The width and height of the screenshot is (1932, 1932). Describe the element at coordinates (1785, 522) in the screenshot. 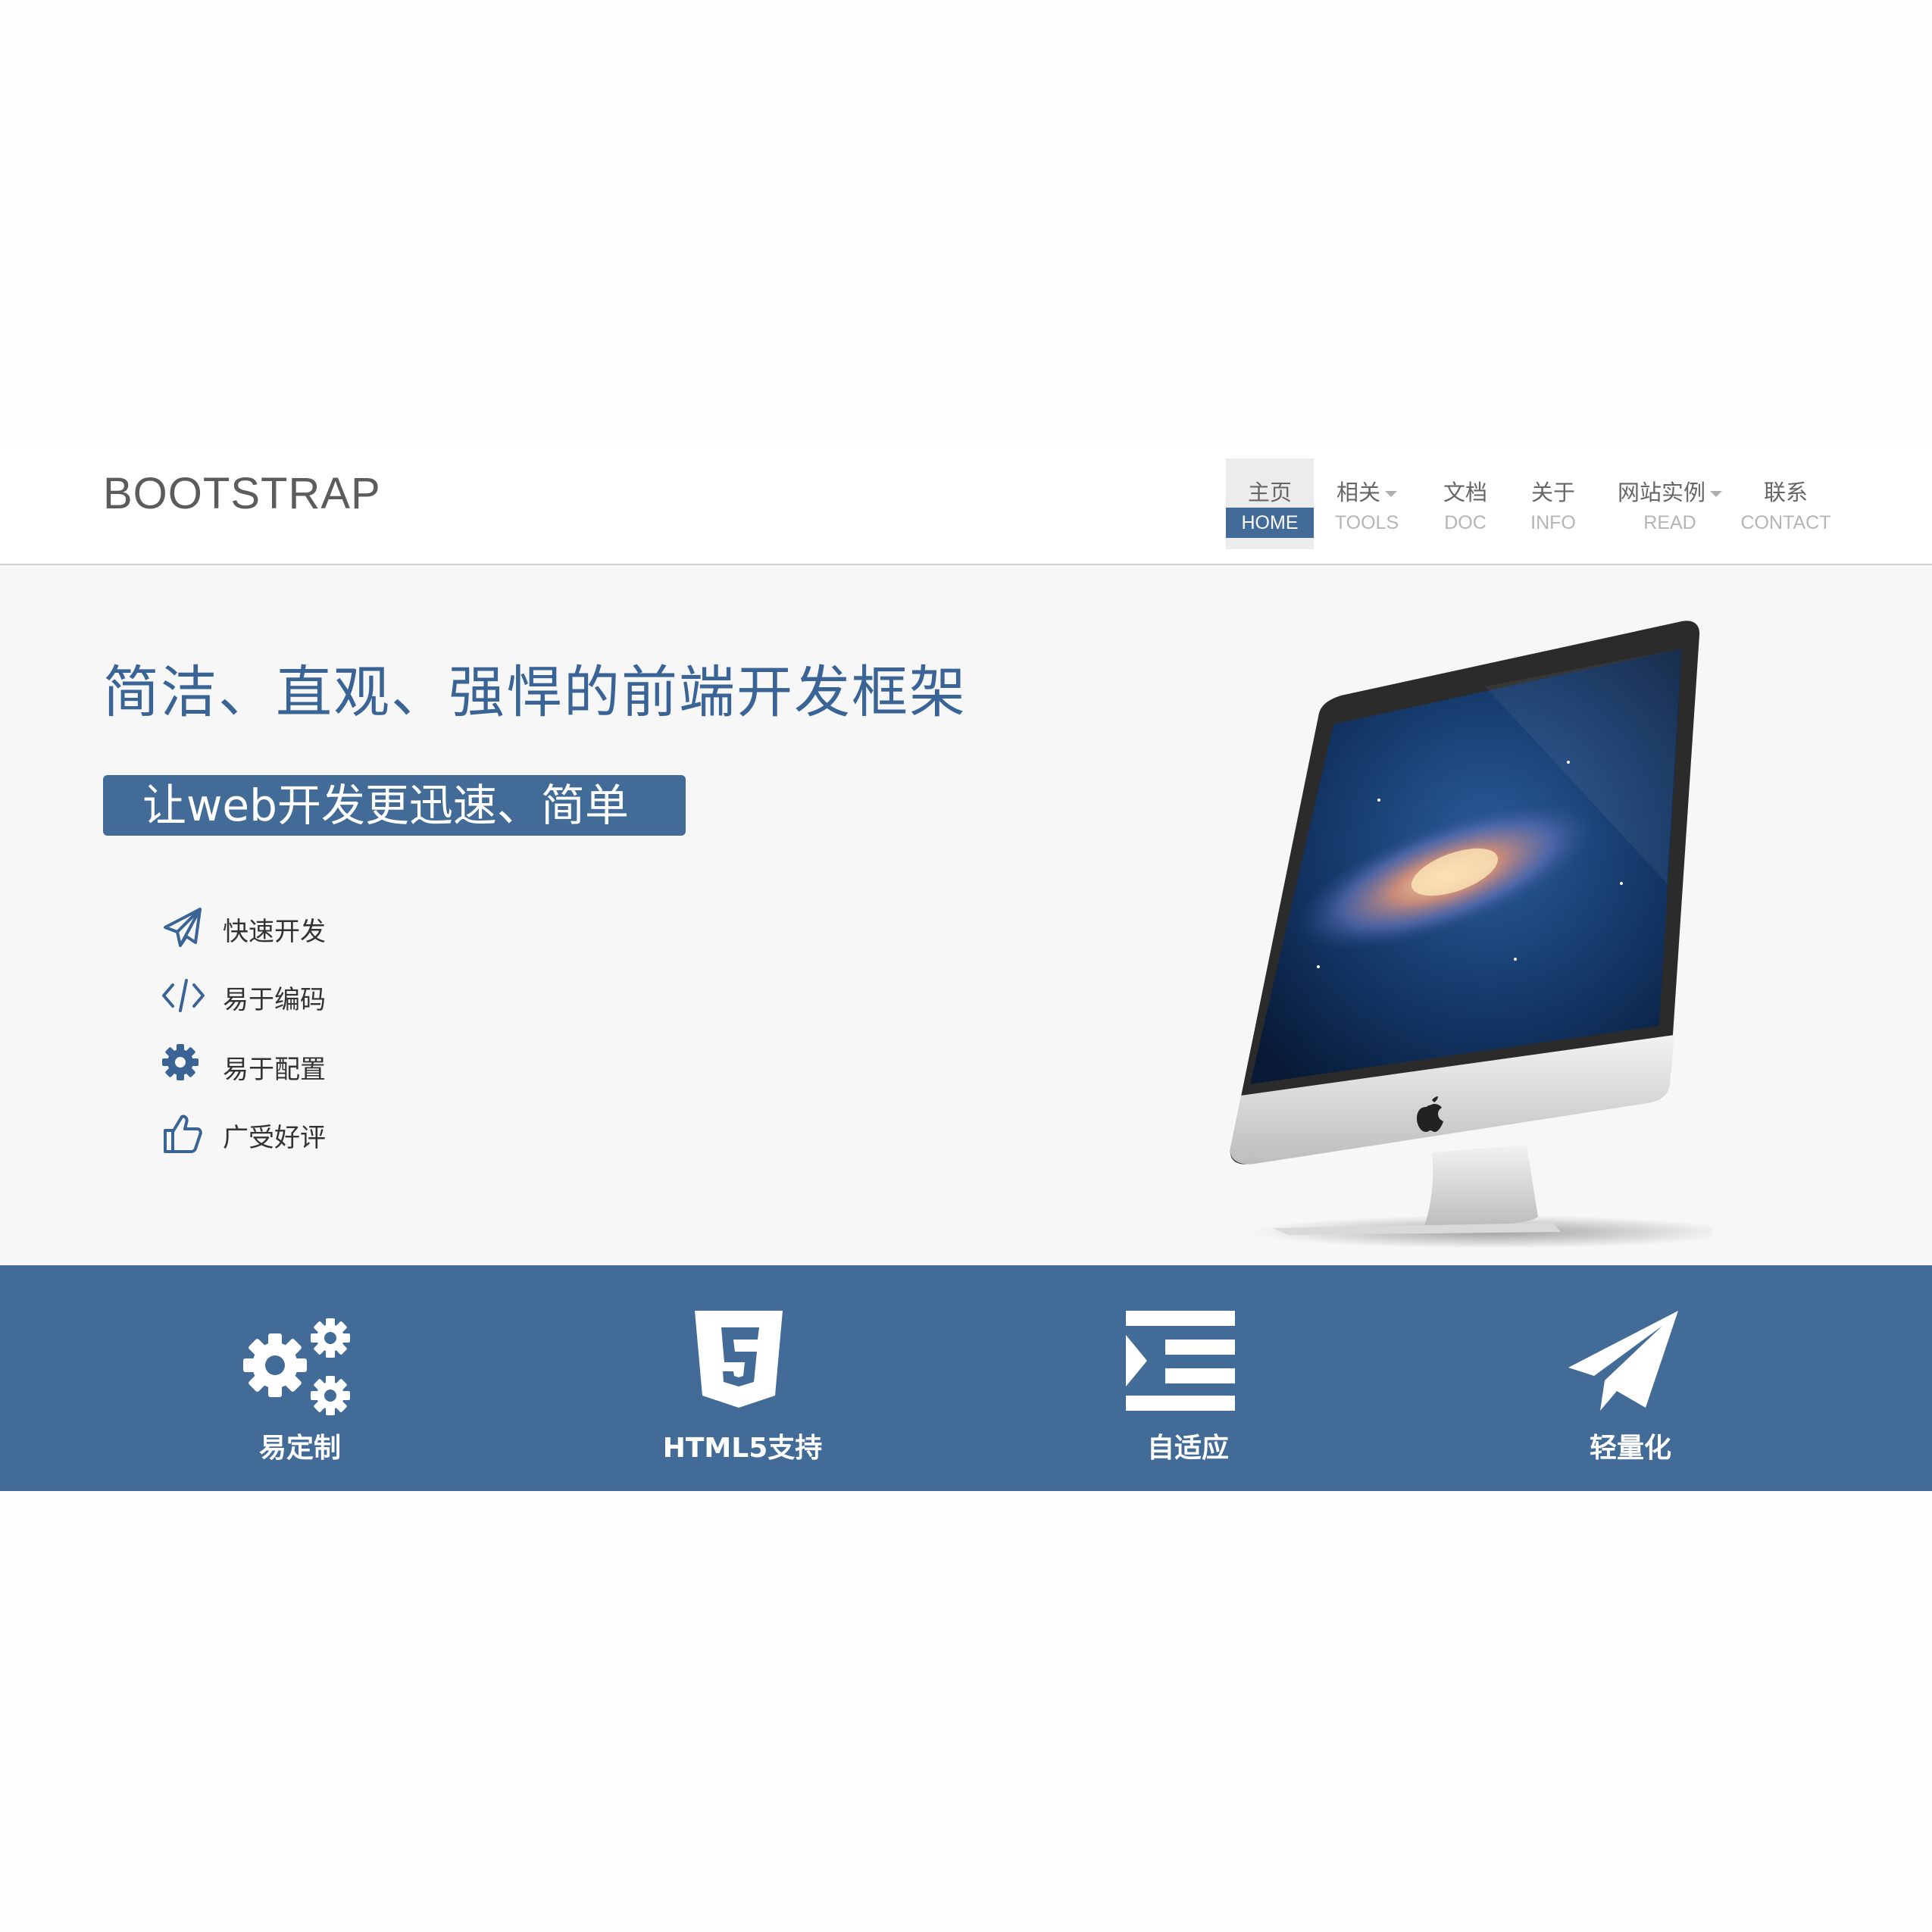

I see `nav-item-contact-en: CONTACT` at that location.